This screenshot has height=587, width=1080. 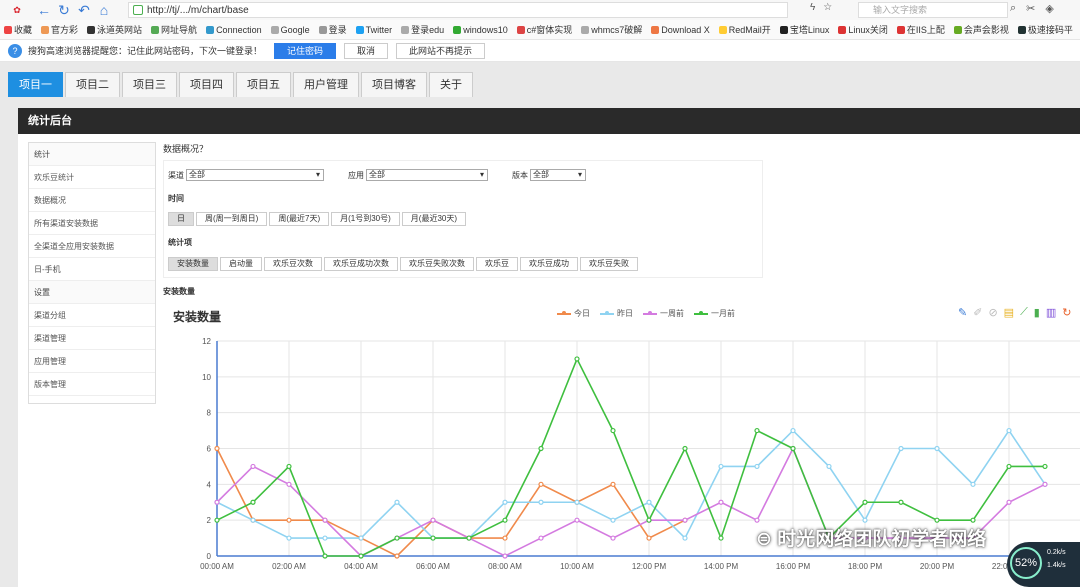 I want to click on tab-2: 项目二, so click(x=92, y=84).